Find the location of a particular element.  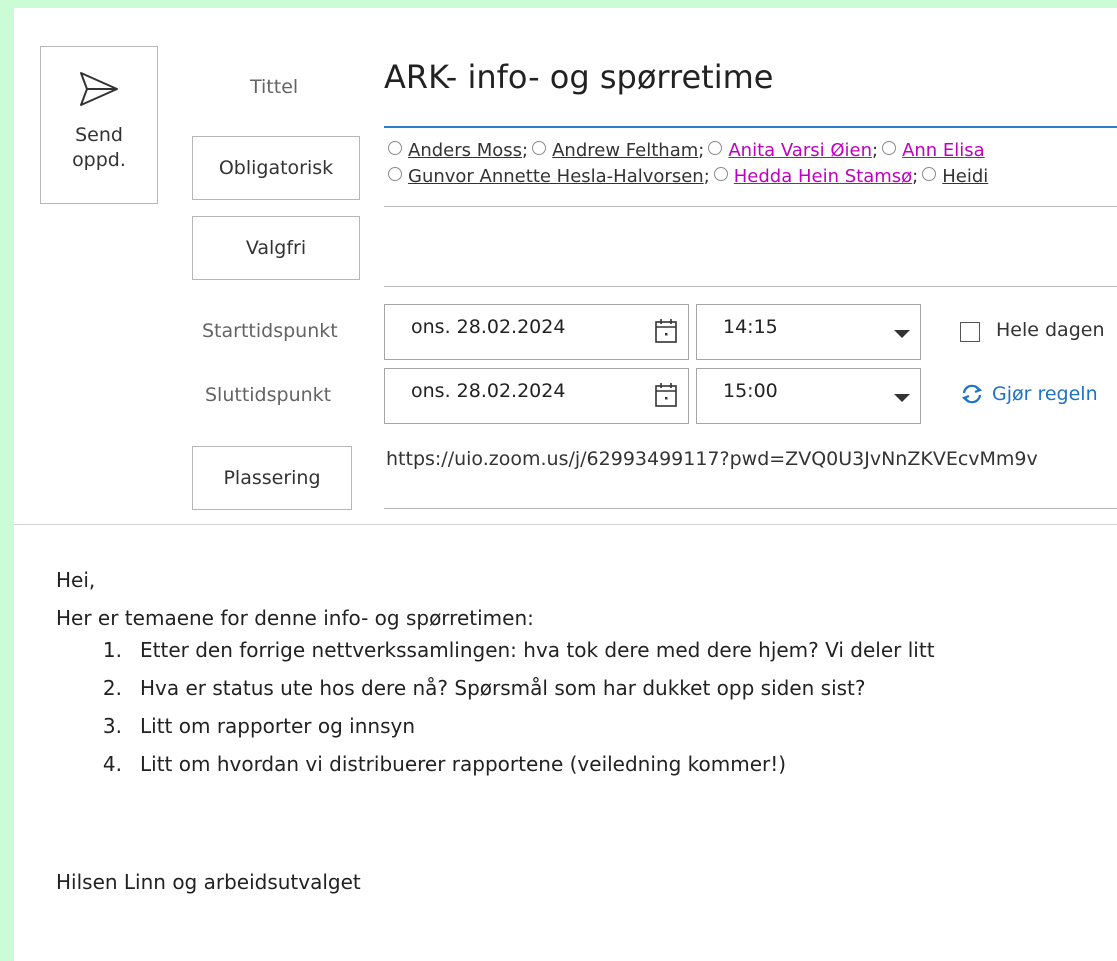

recipient-name: Anita Varsi Øien is located at coordinates (800, 150).